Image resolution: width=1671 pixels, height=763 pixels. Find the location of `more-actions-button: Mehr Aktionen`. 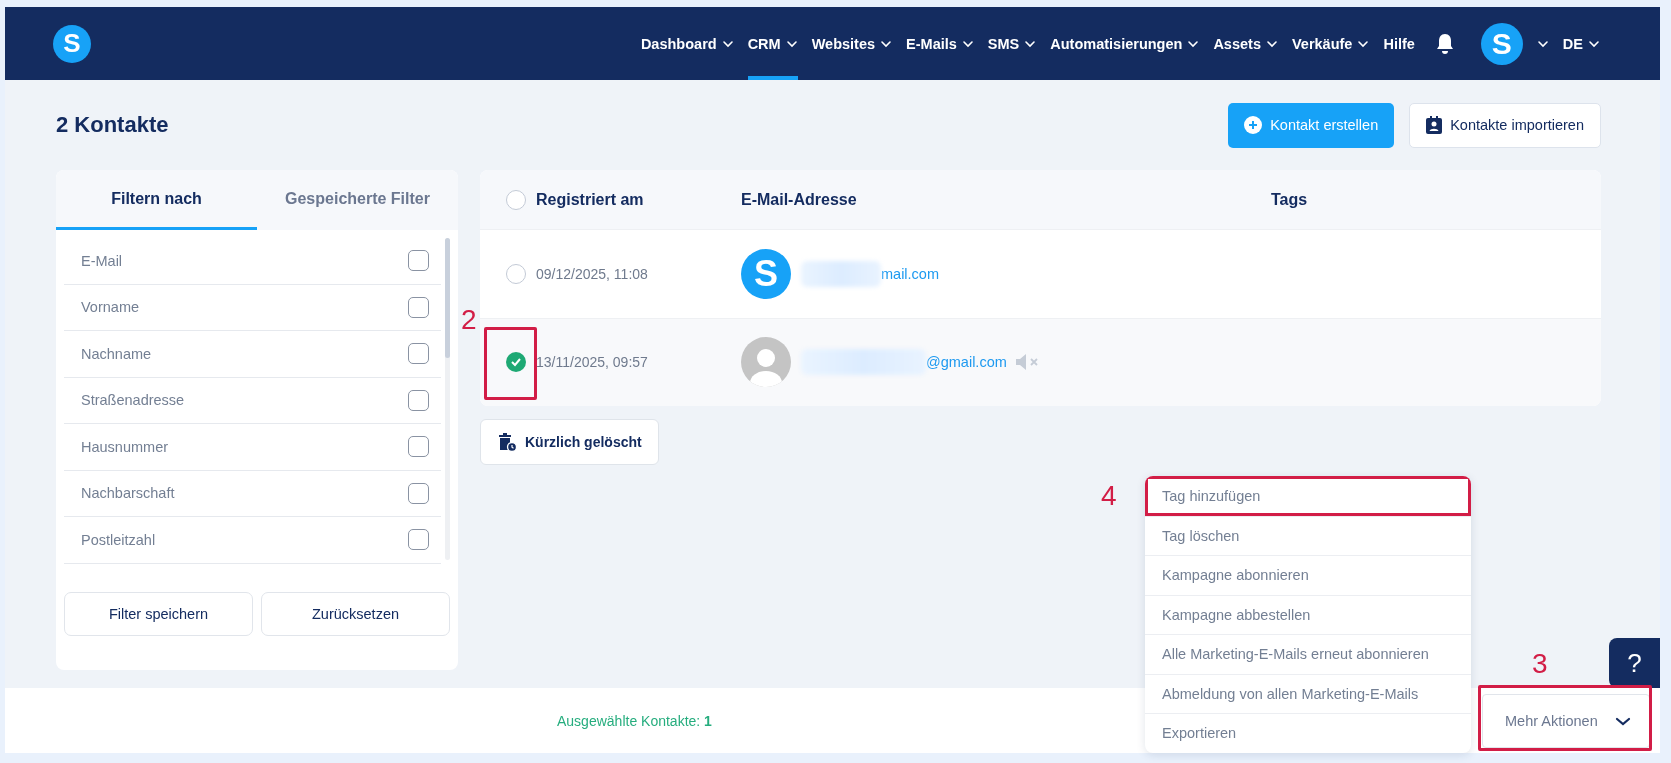

more-actions-button: Mehr Aktionen is located at coordinates (1566, 720).